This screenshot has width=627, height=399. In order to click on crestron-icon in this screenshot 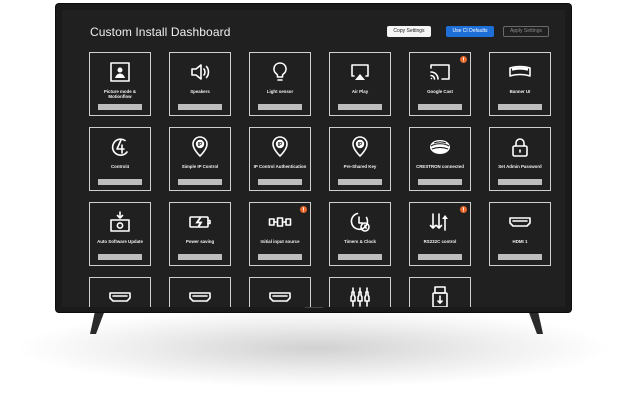, I will do `click(440, 147)`.